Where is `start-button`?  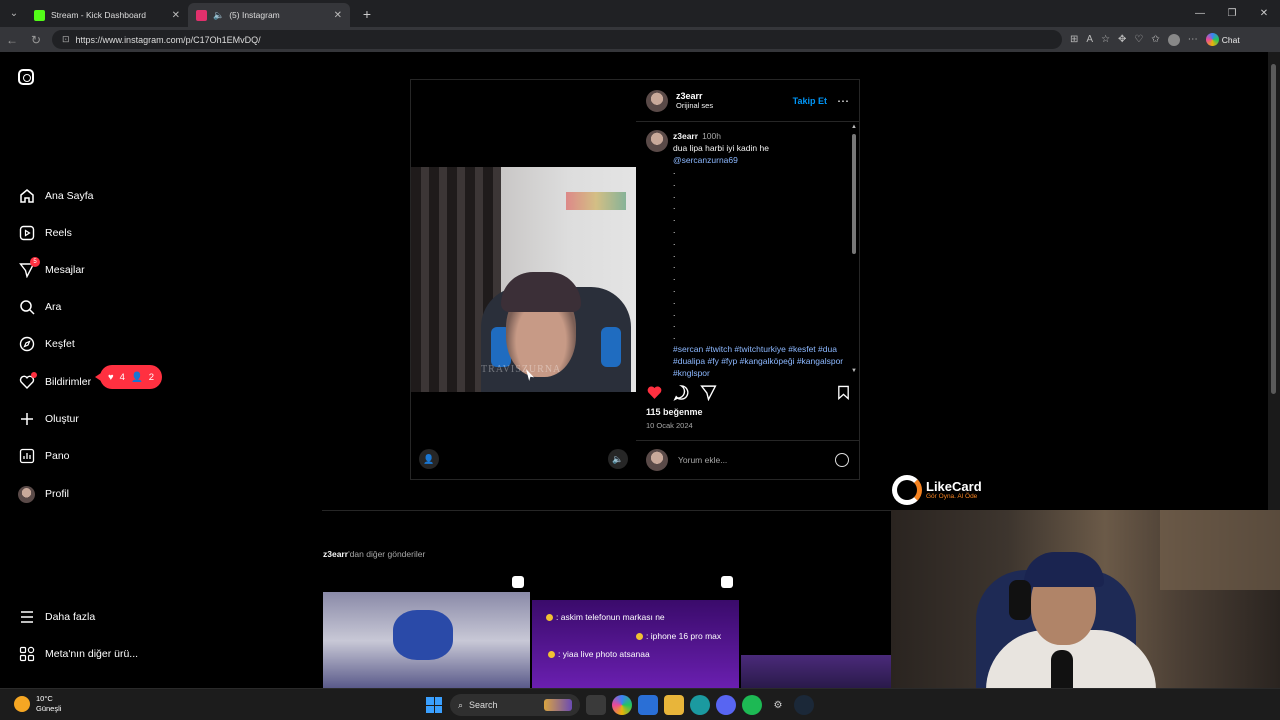 start-button is located at coordinates (434, 705).